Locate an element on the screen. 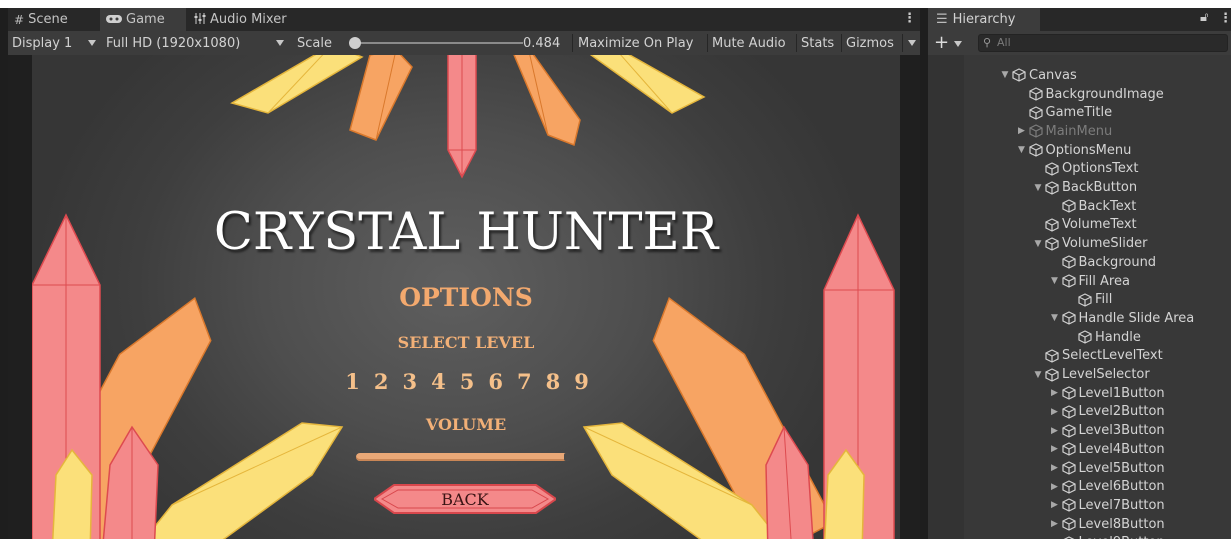 Image resolution: width=1231 pixels, height=539 pixels. mute-label: Mute Audio is located at coordinates (749, 43).